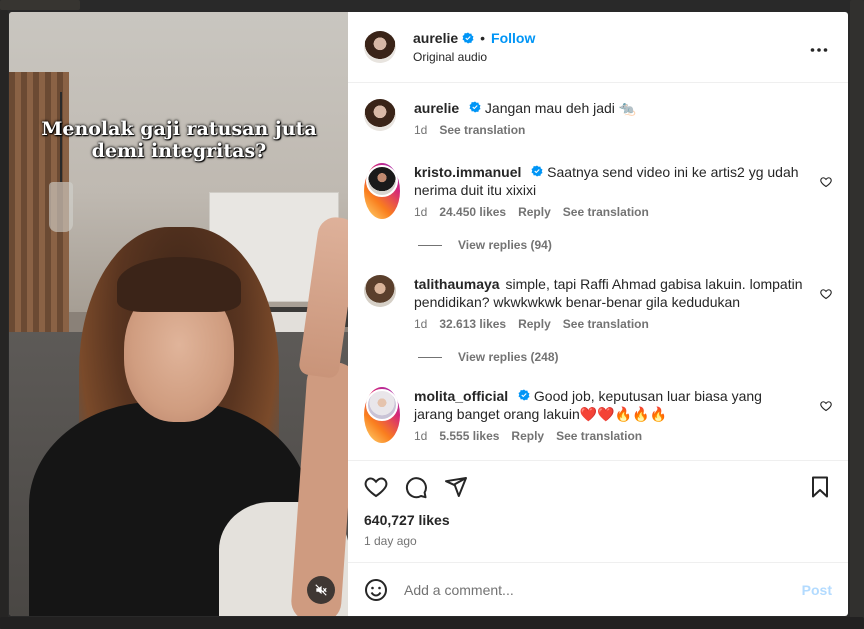 The height and width of the screenshot is (629, 864). Describe the element at coordinates (416, 487) in the screenshot. I see `comment-bubble-icon` at that location.